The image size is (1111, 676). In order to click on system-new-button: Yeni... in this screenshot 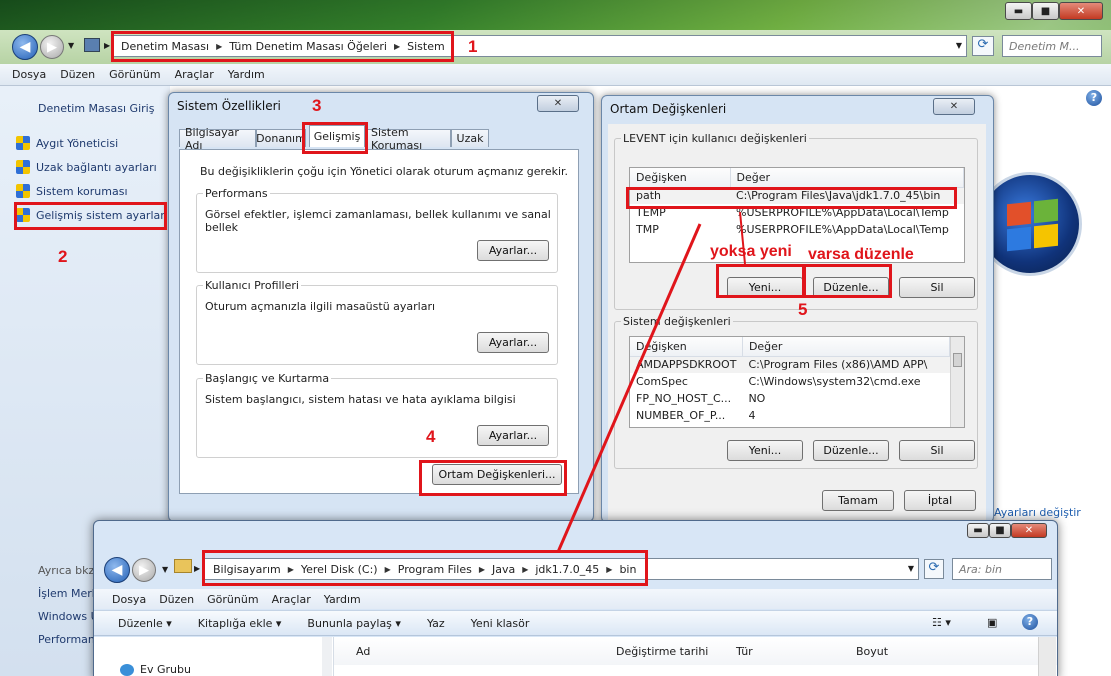, I will do `click(765, 450)`.